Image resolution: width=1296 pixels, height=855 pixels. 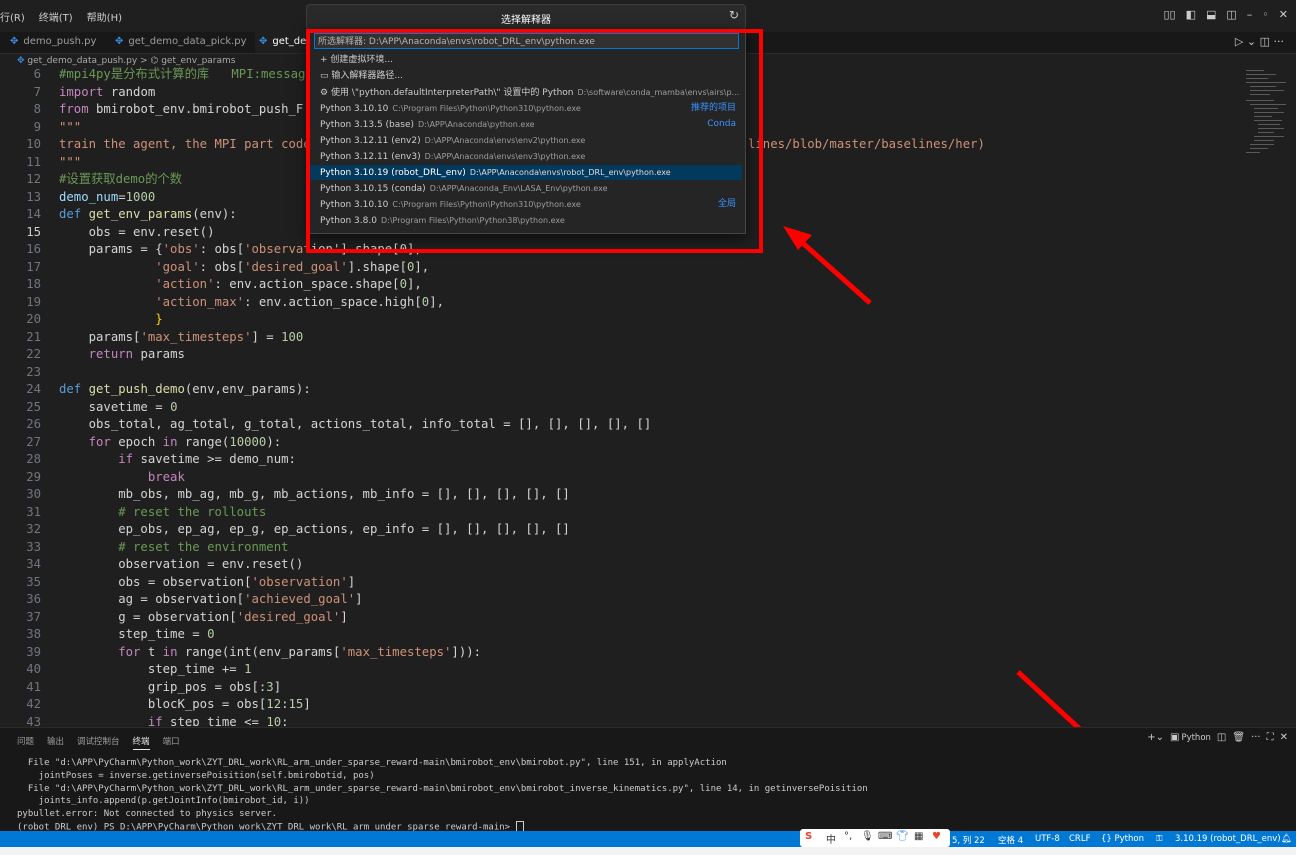 What do you see at coordinates (1010, 840) in the screenshot?
I see `indentation: 空格 4` at bounding box center [1010, 840].